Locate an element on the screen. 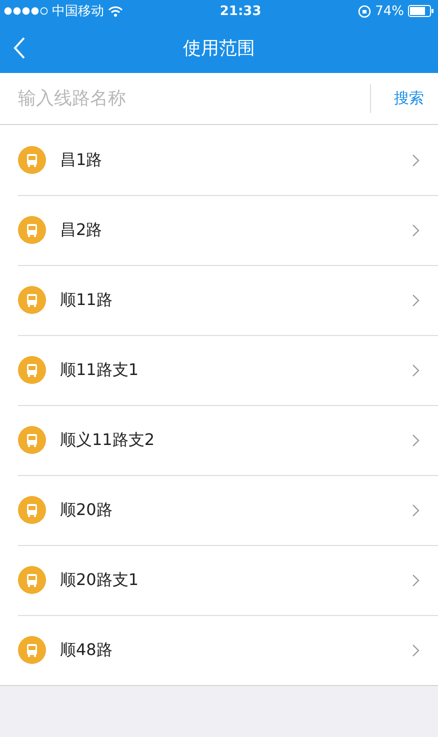 The width and height of the screenshot is (438, 737). signal-icon is located at coordinates (26, 11).